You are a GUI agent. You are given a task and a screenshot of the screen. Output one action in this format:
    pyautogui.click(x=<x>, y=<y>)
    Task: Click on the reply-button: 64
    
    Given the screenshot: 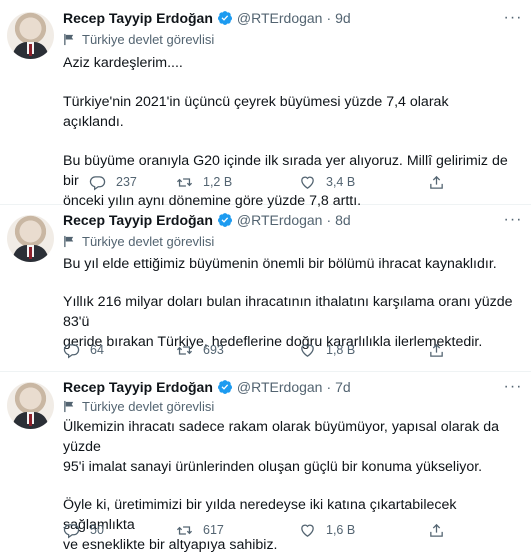 What is the action you would take?
    pyautogui.click(x=83, y=350)
    